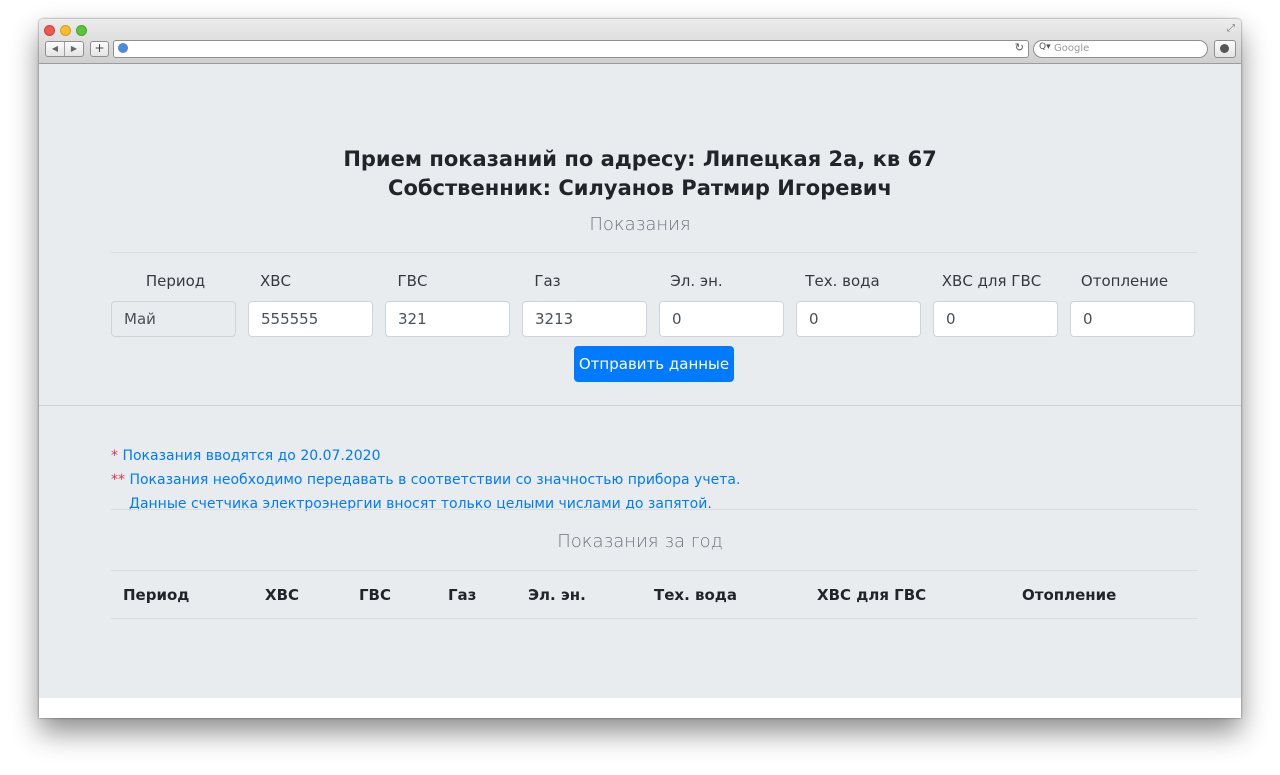 The height and width of the screenshot is (775, 1280). Describe the element at coordinates (872, 595) in the screenshot. I see `th-cold-for-hot-water: ХВС для ГВС` at that location.